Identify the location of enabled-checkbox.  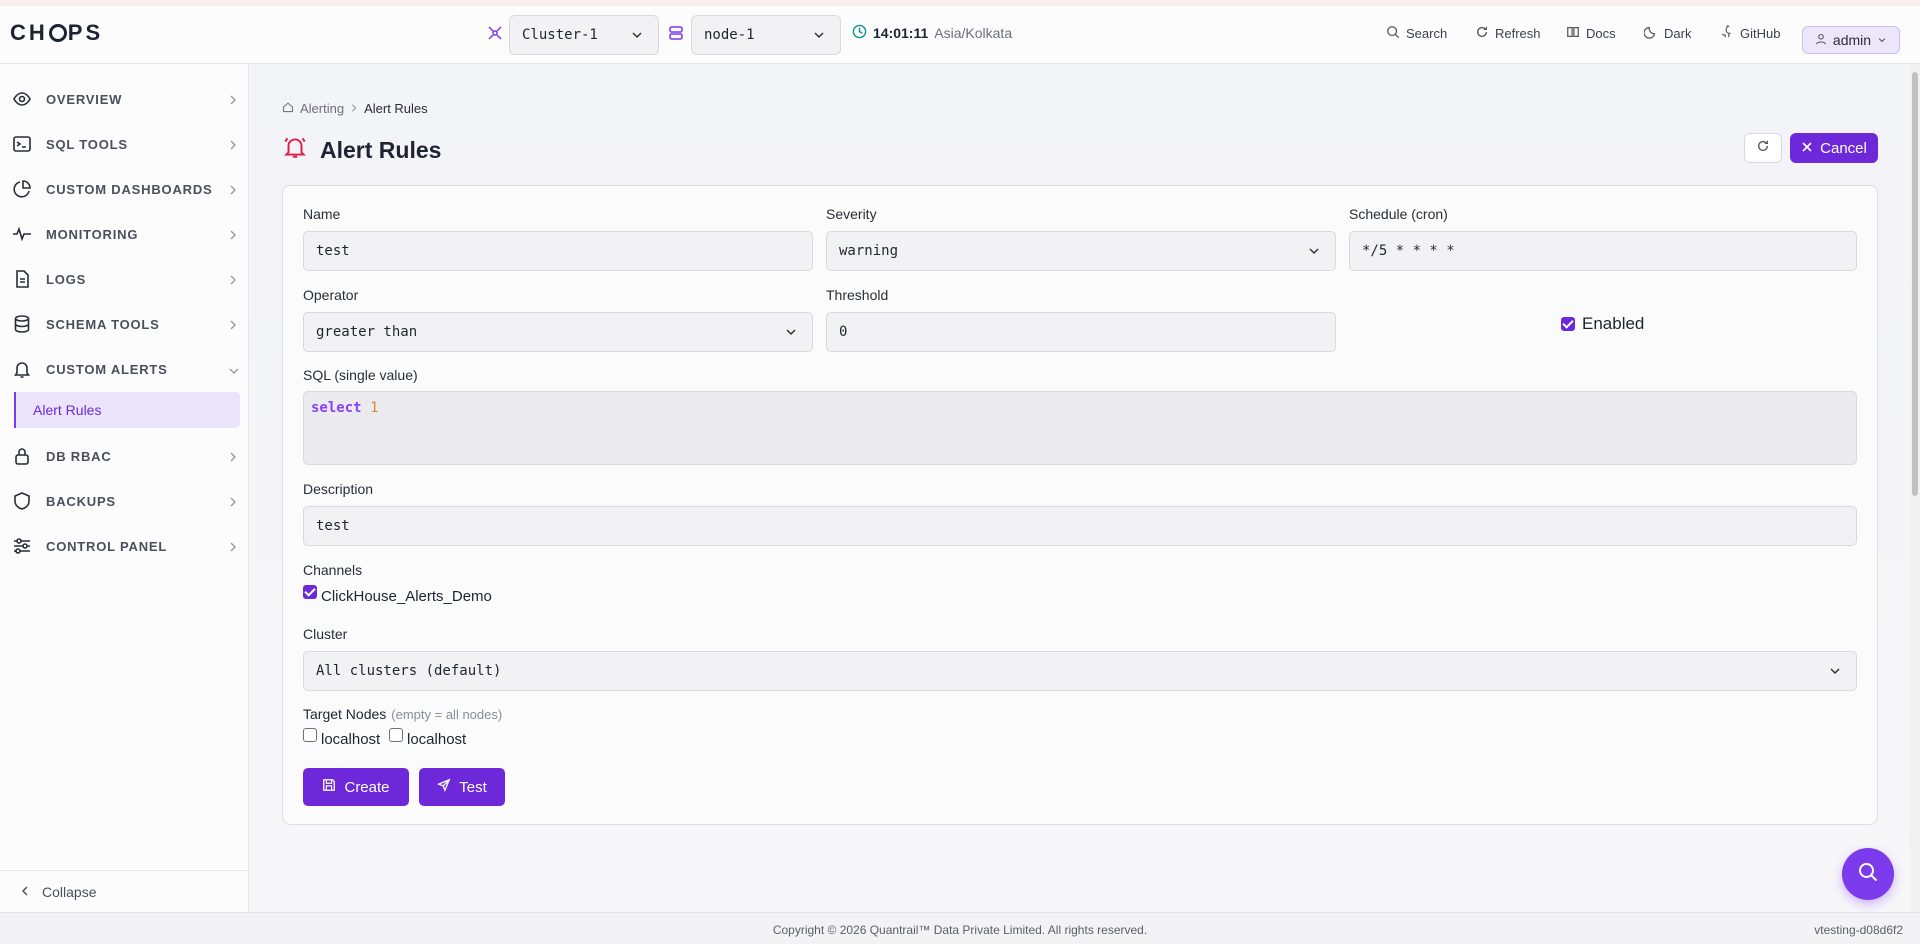
(1568, 324).